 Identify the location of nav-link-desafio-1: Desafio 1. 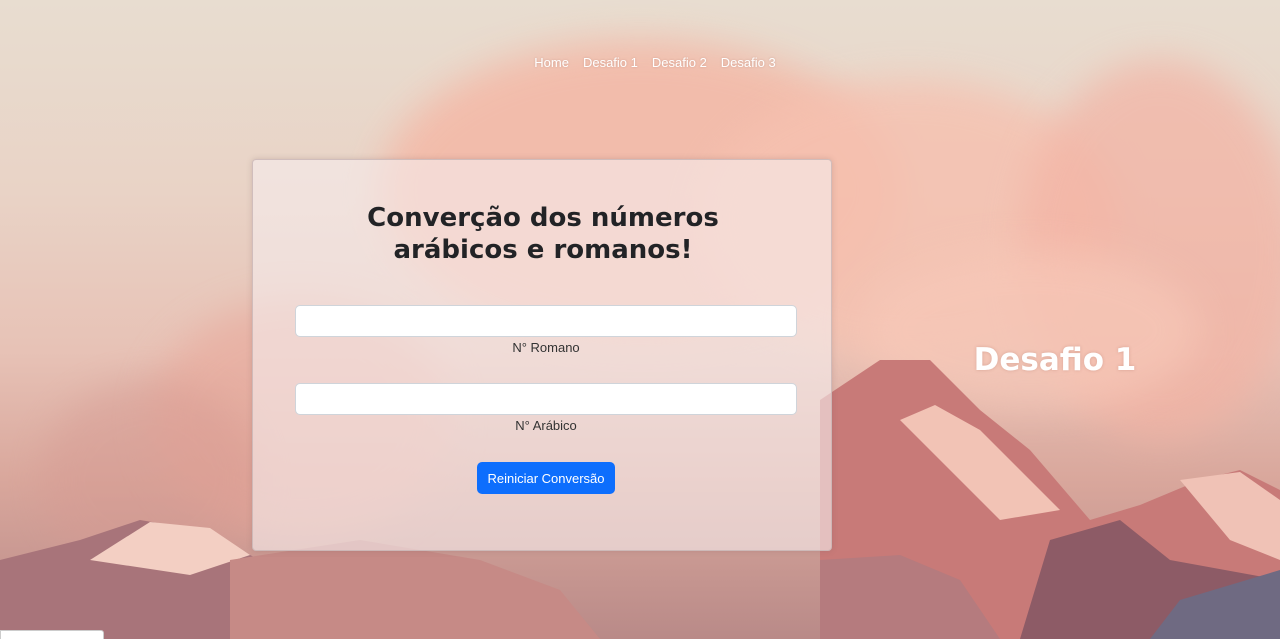
(610, 62).